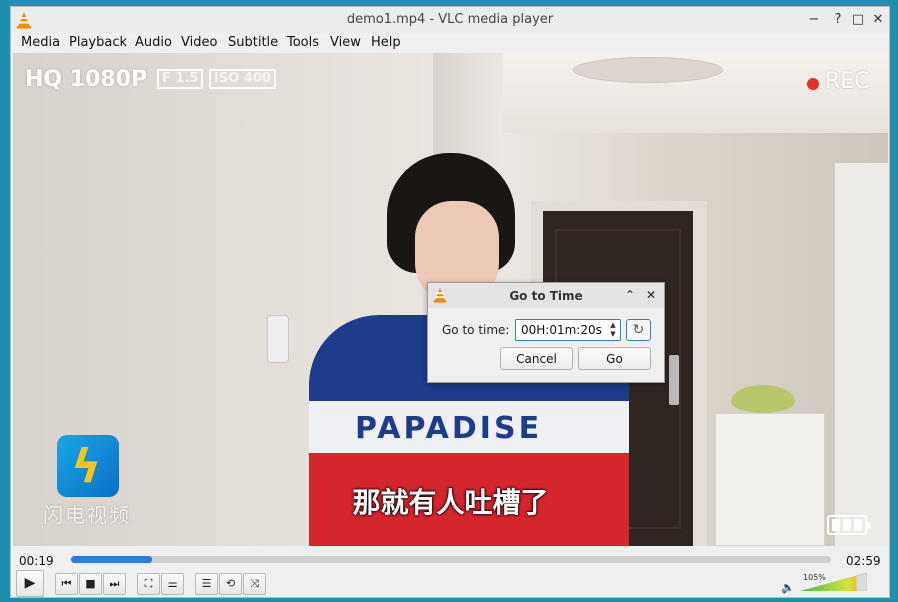 This screenshot has height=602, width=898. What do you see at coordinates (630, 295) in the screenshot?
I see `chevron-up-icon: ⌃` at bounding box center [630, 295].